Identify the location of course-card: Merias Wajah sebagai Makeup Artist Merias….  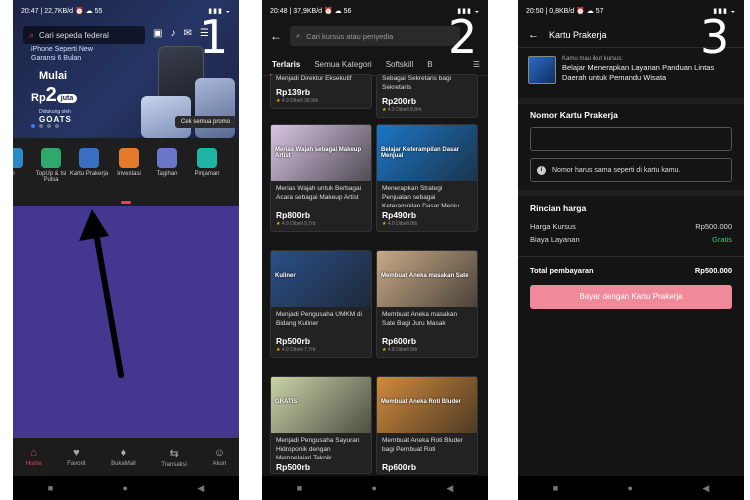
(321, 178).